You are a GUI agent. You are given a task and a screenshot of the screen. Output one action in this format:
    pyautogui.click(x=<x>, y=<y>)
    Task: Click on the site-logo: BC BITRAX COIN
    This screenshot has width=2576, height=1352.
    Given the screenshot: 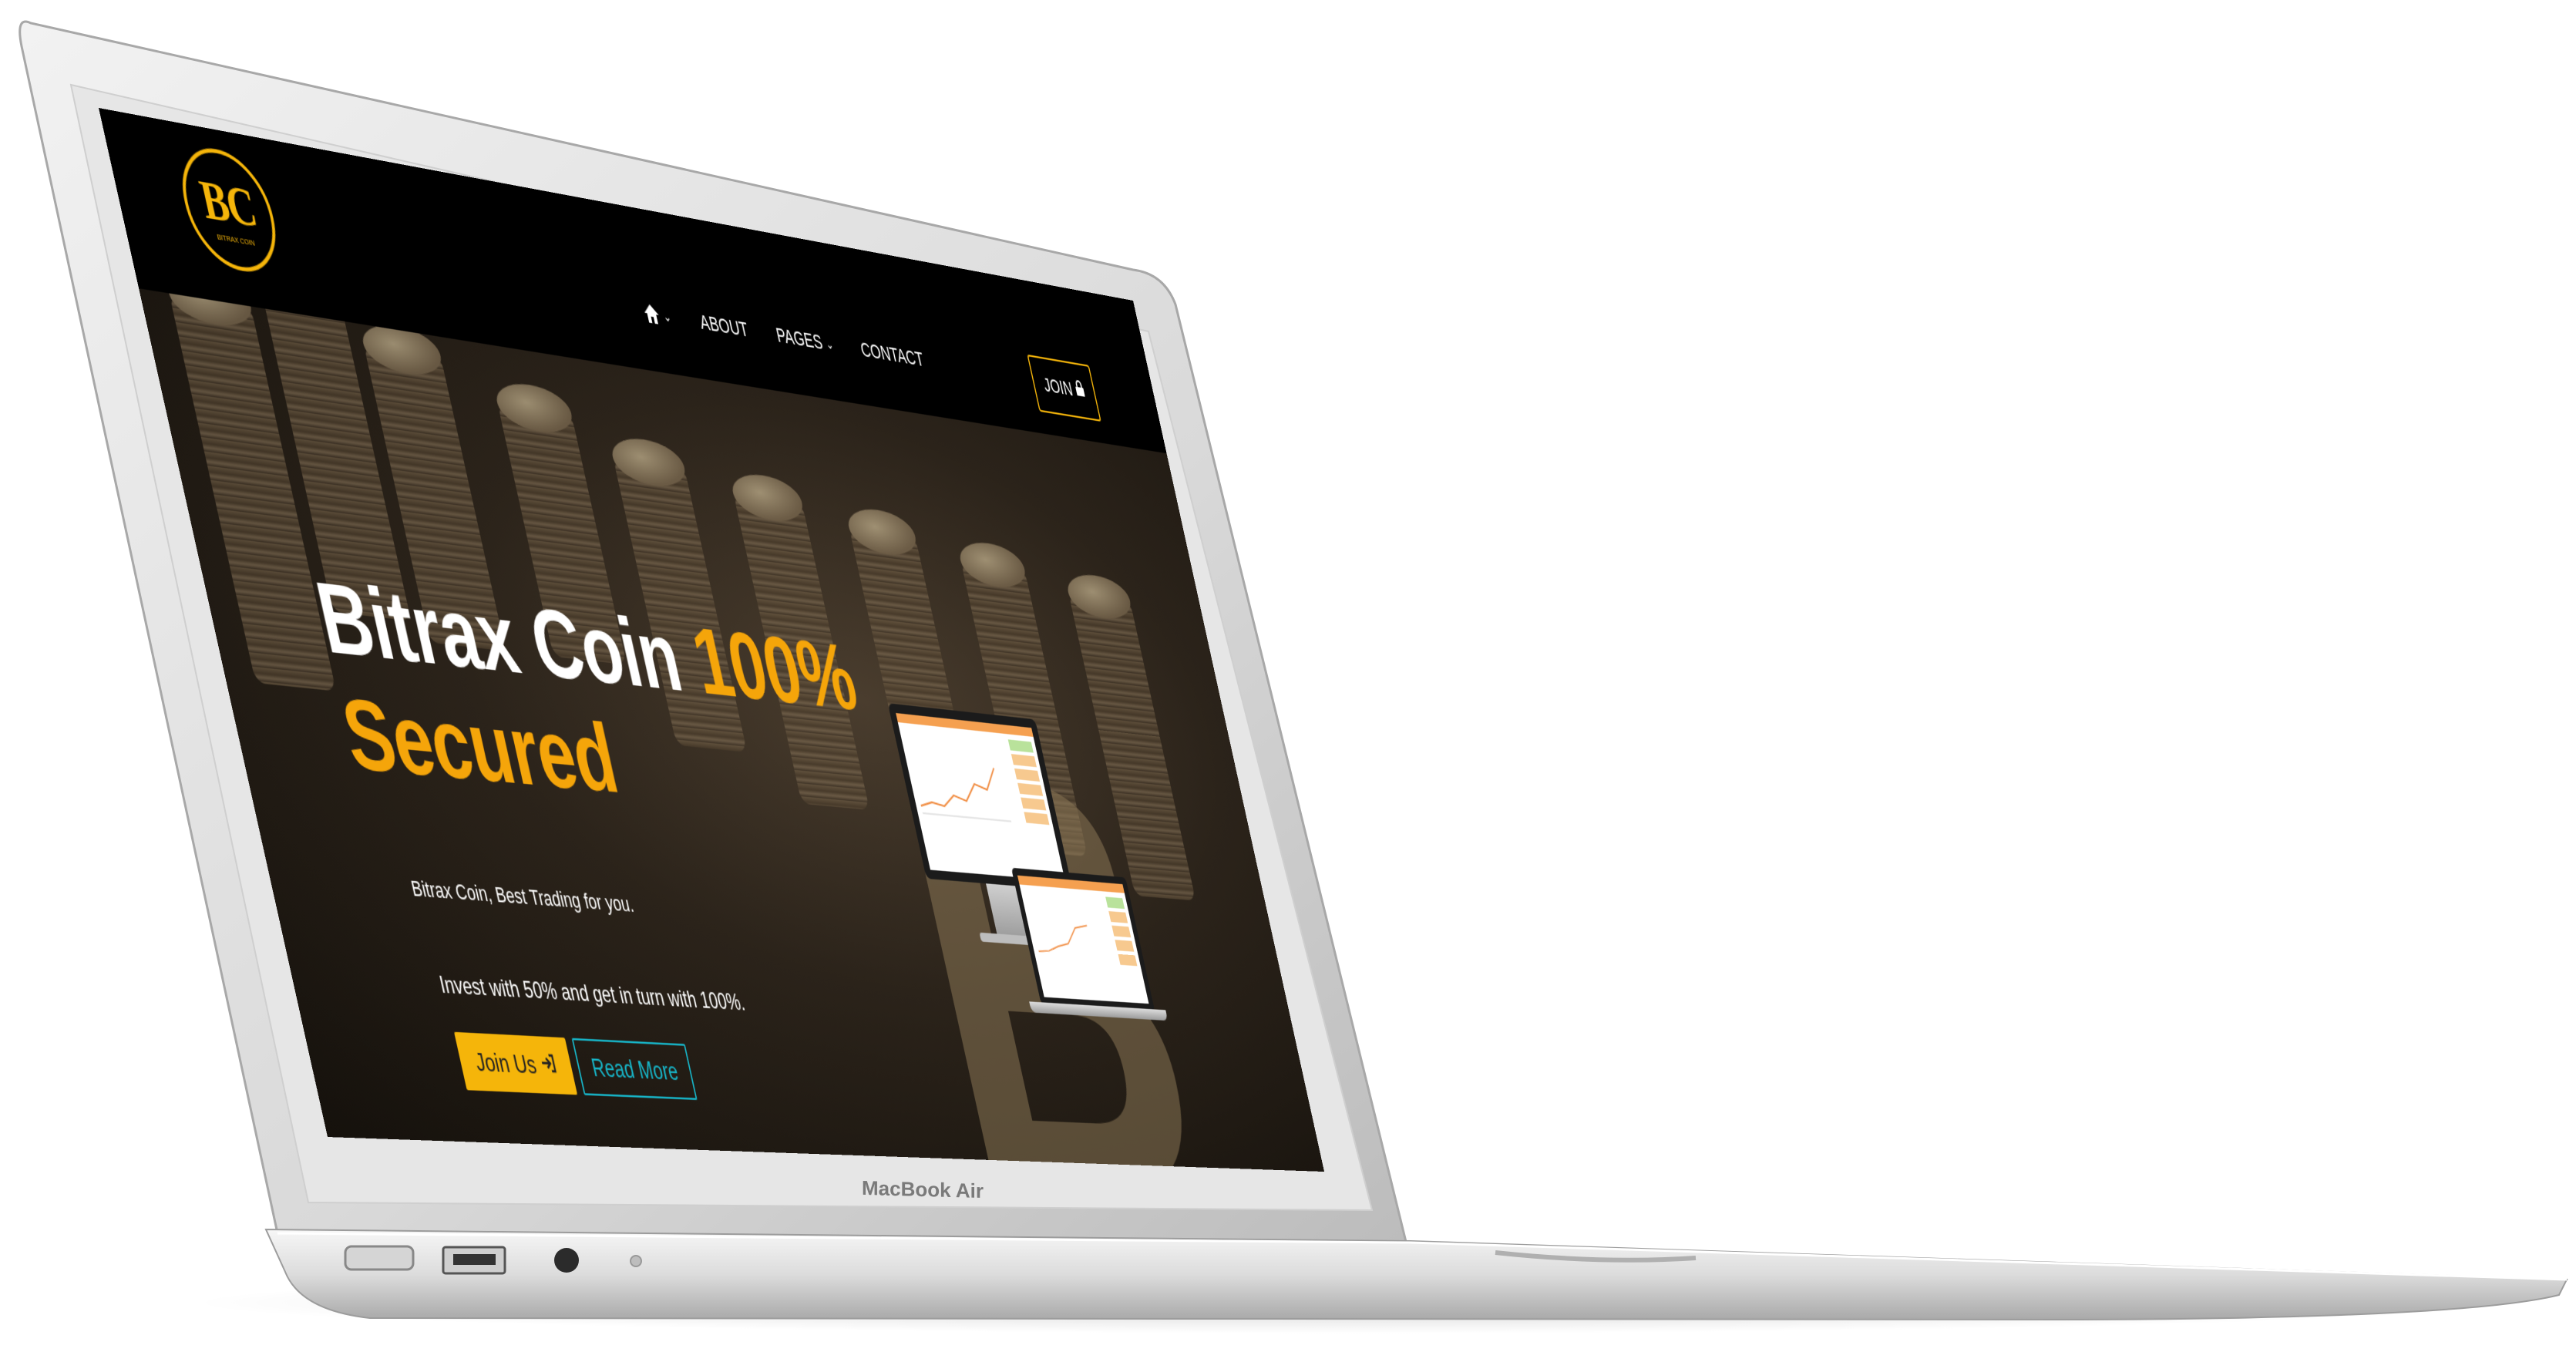 What is the action you would take?
    pyautogui.click(x=229, y=209)
    